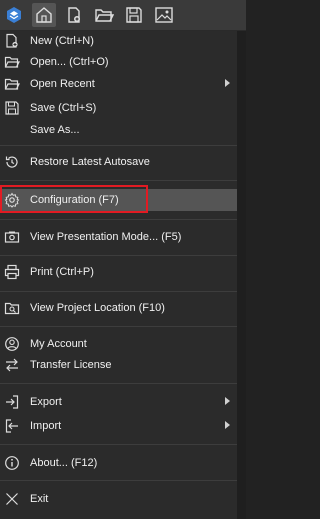 This screenshot has width=320, height=519. I want to click on menu-item-my-account: My Account, so click(118, 344).